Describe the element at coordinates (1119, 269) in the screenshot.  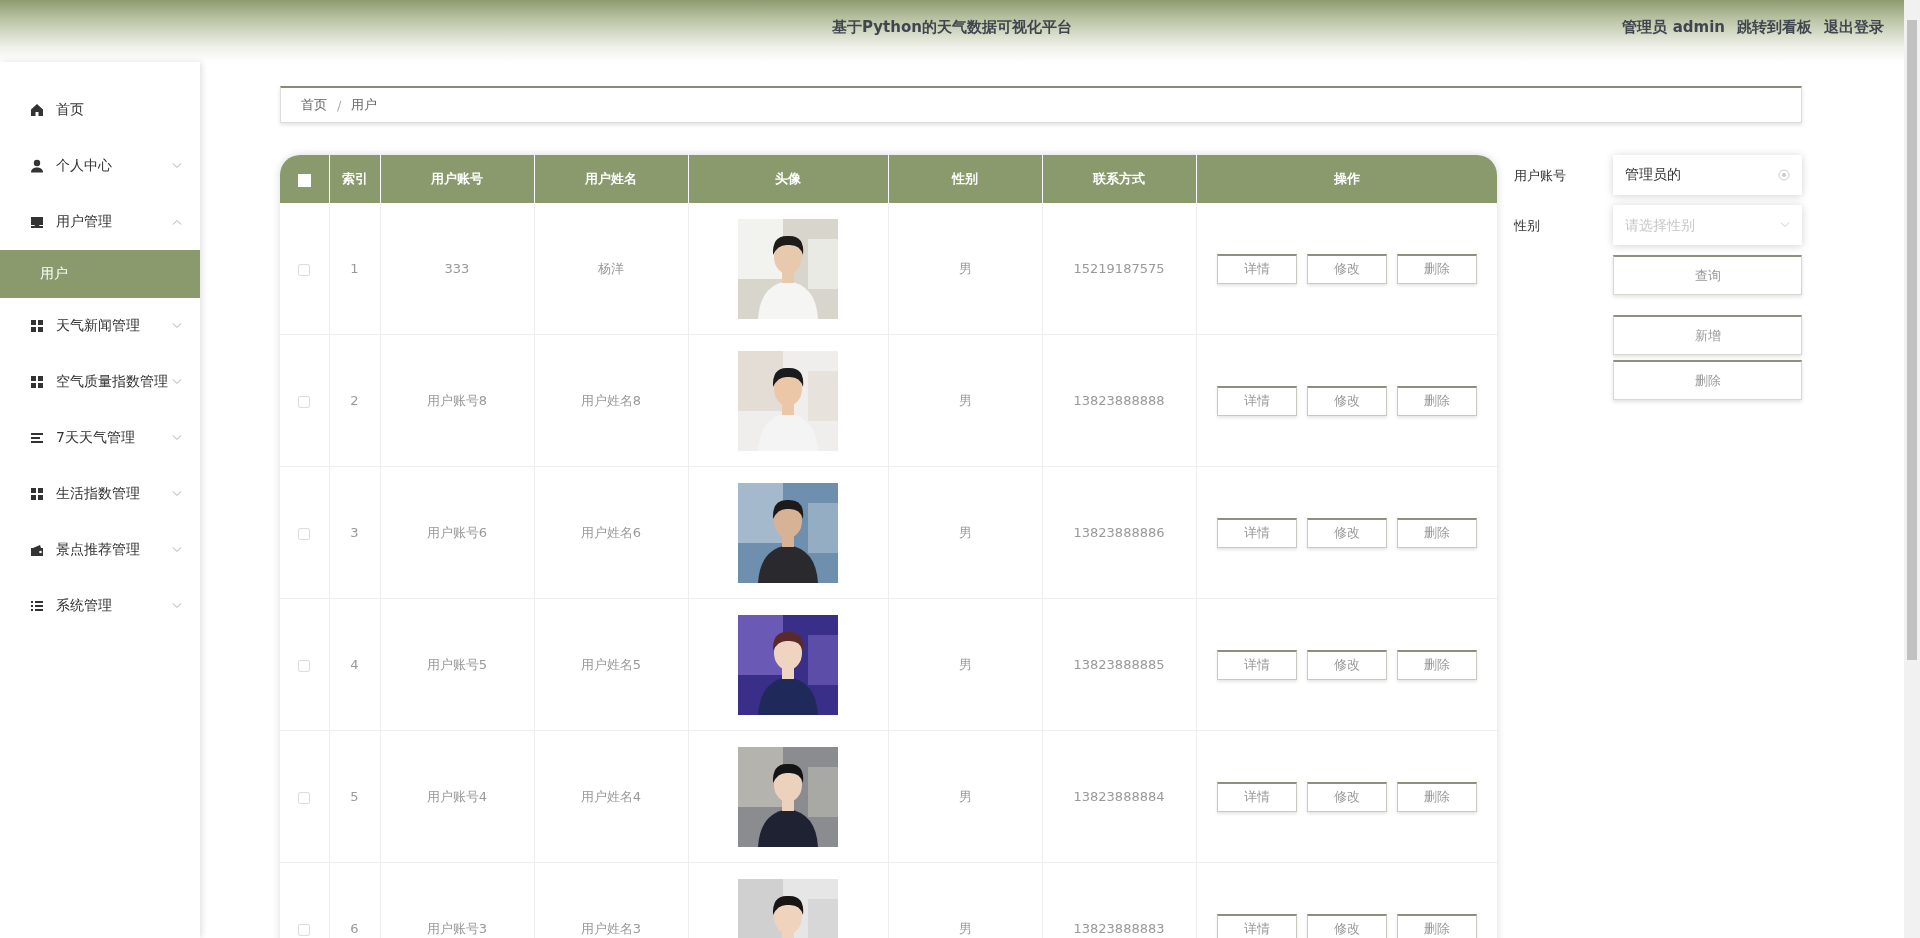
I see `table-cell: 15219187575` at that location.